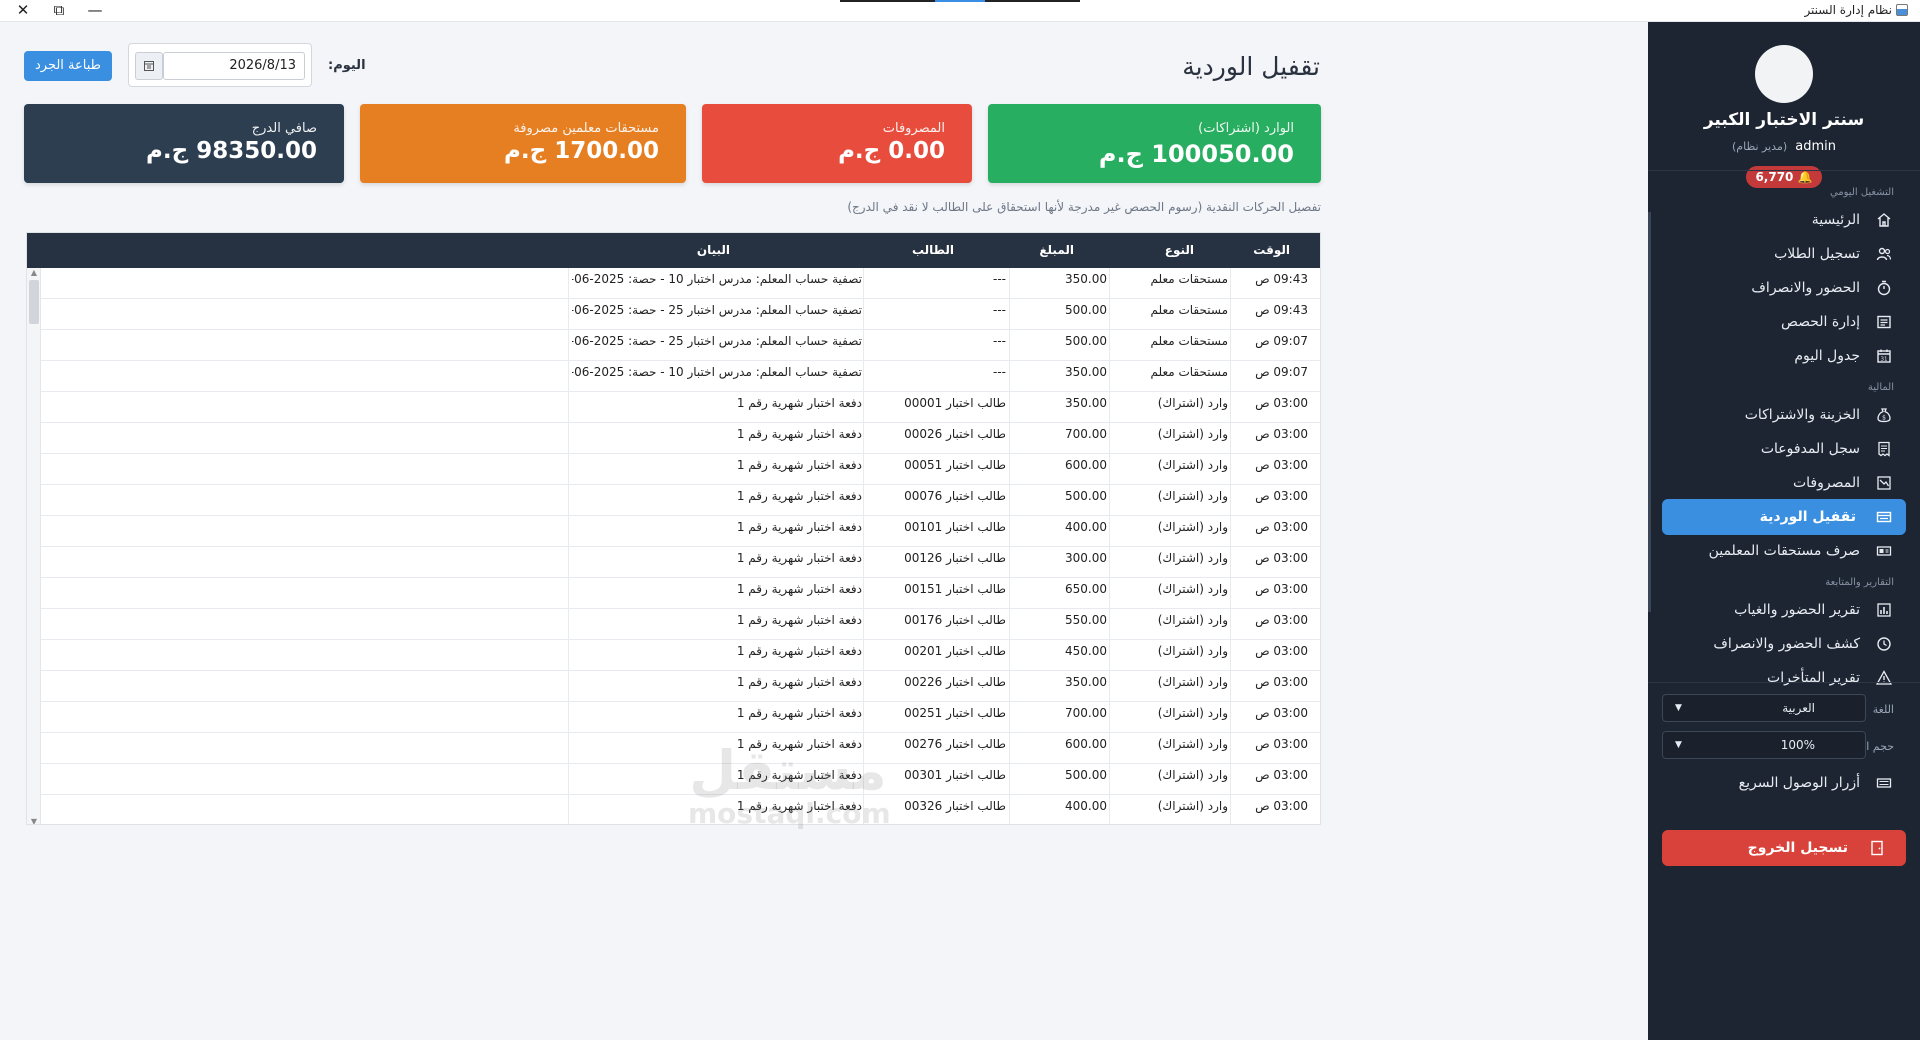 The image size is (1920, 1040). I want to click on cell-amount: 600.00, so click(1086, 744).